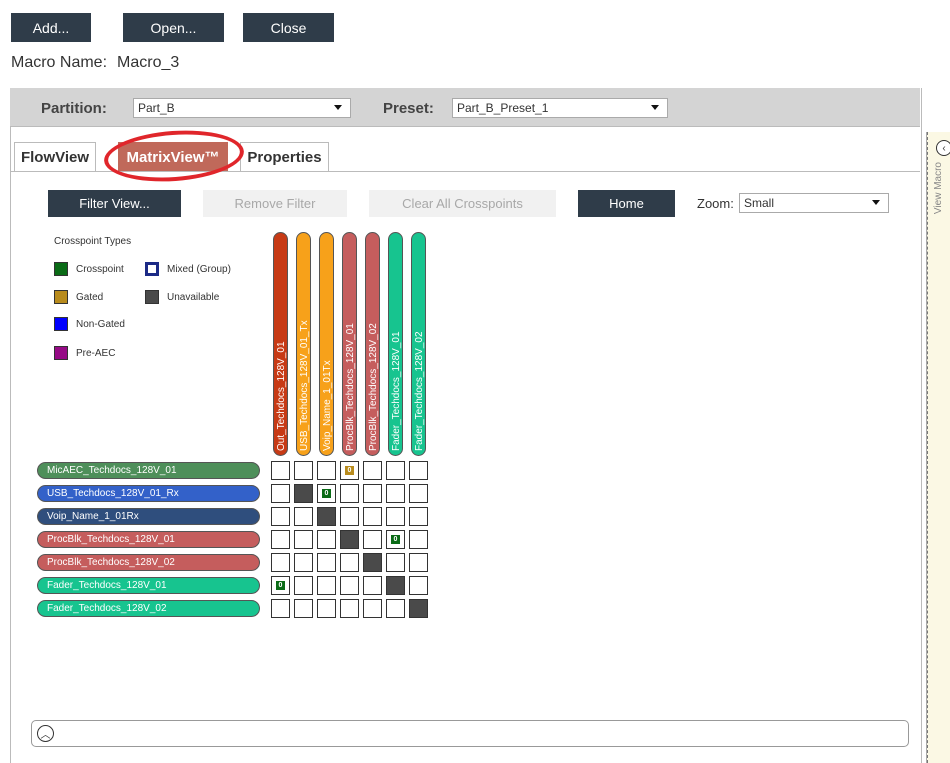 The image size is (950, 763). Describe the element at coordinates (943, 148) in the screenshot. I see `chevron-left-icon: ‹` at that location.